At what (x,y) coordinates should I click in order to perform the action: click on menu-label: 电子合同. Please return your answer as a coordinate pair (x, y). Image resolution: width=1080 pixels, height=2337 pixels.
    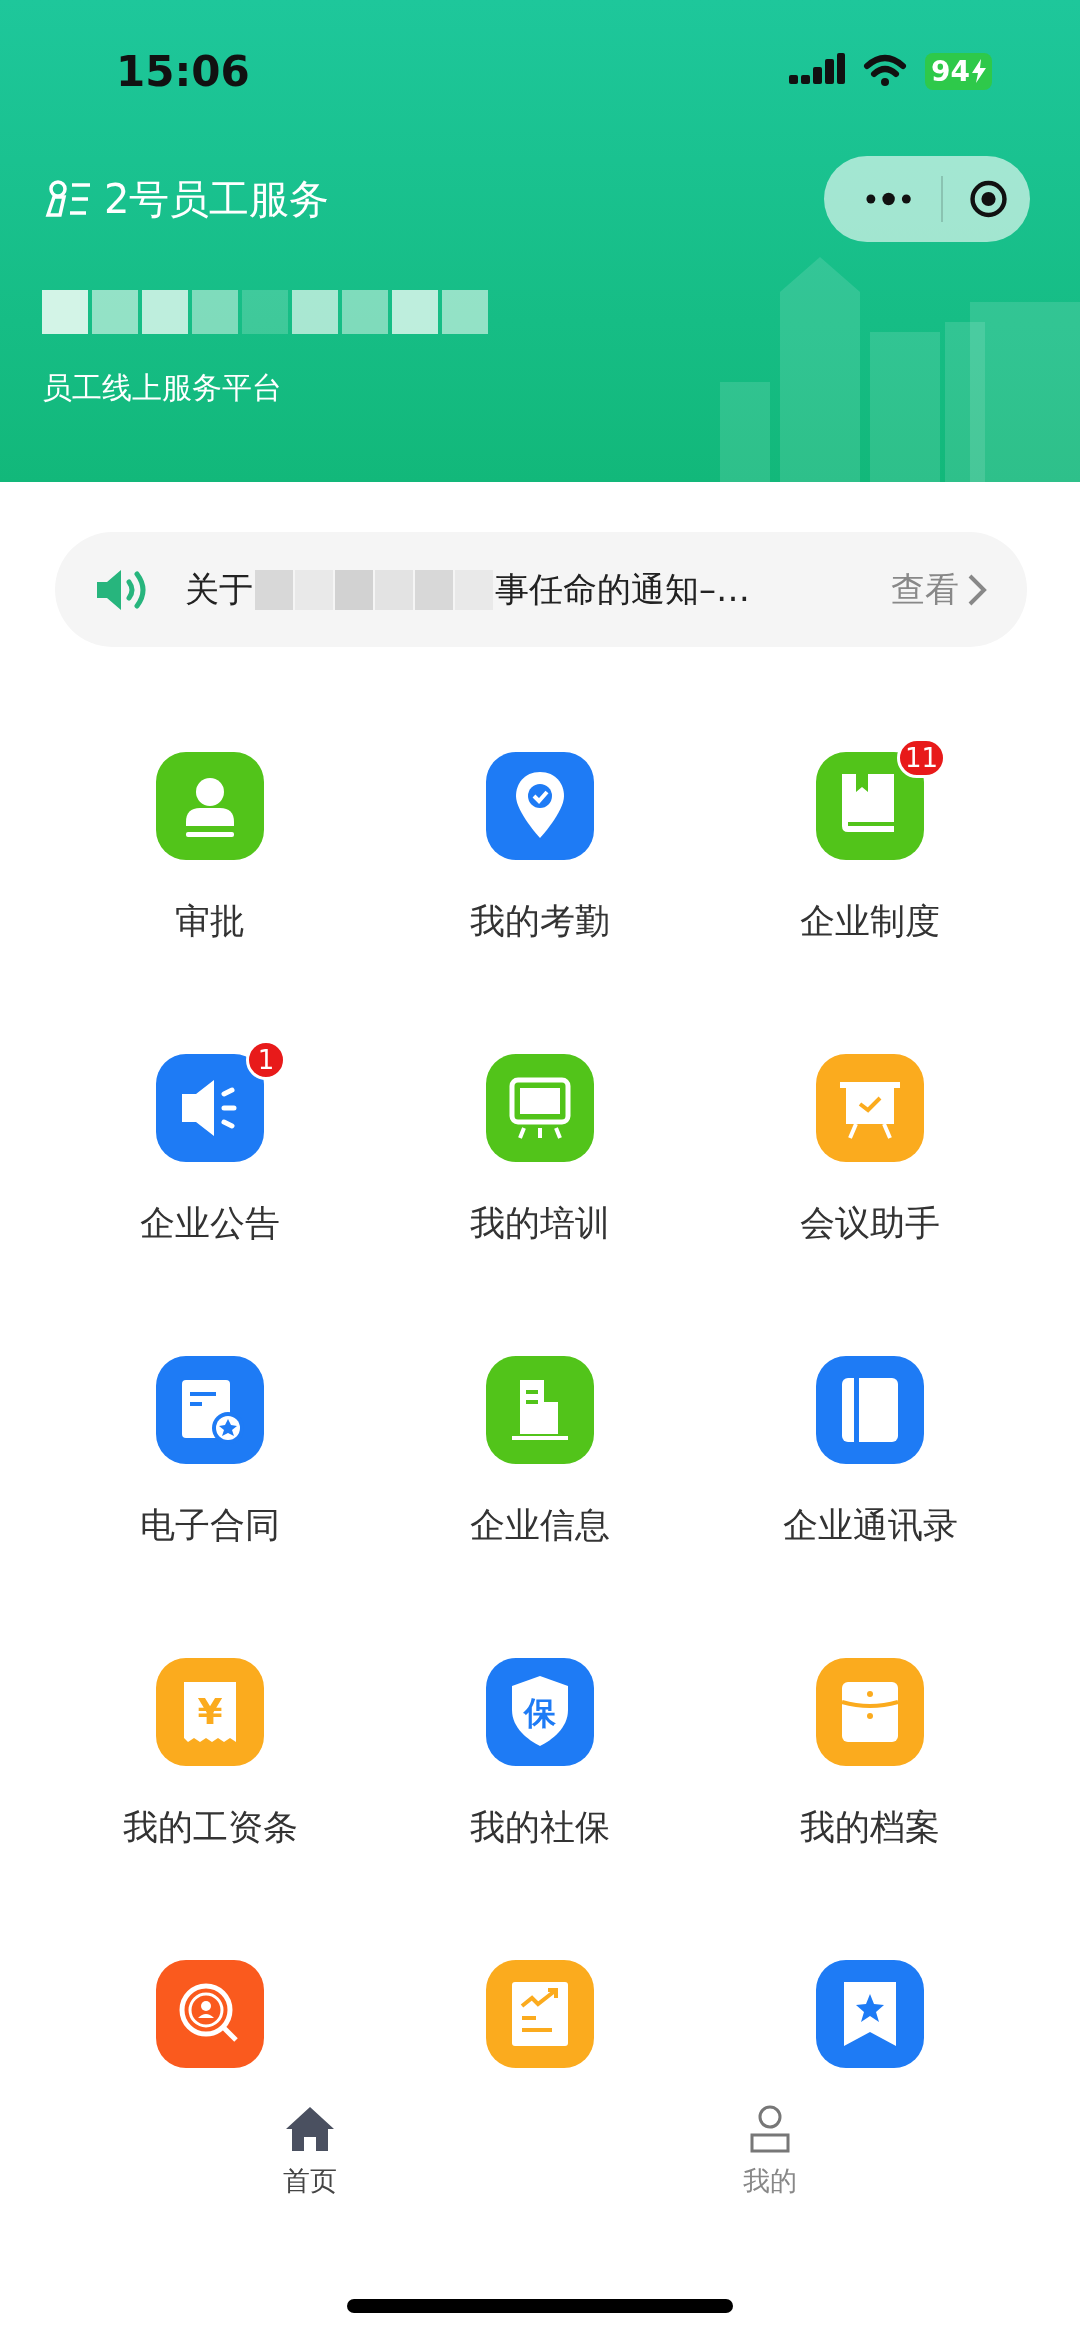
    Looking at the image, I should click on (210, 1525).